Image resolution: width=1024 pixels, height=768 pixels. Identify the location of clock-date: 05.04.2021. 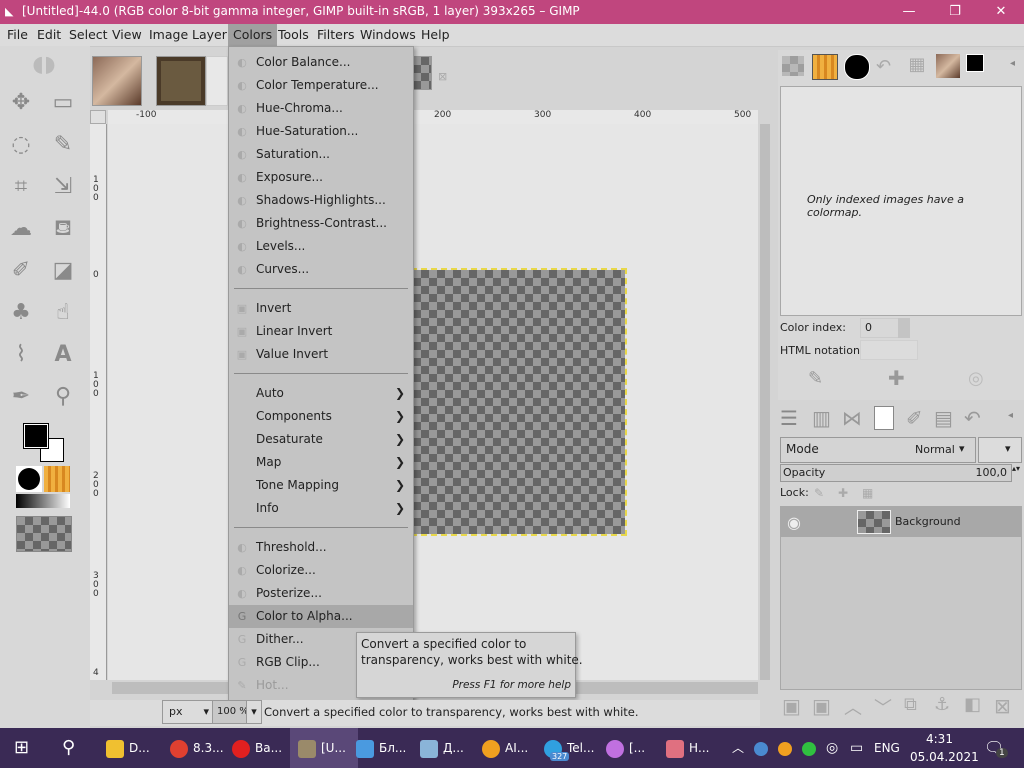
(944, 757).